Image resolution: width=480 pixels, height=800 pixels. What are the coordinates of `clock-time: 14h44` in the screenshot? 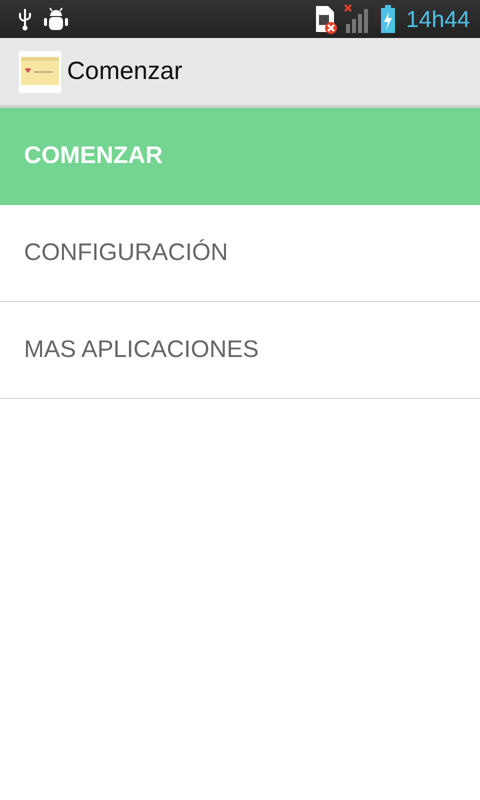 It's located at (438, 19).